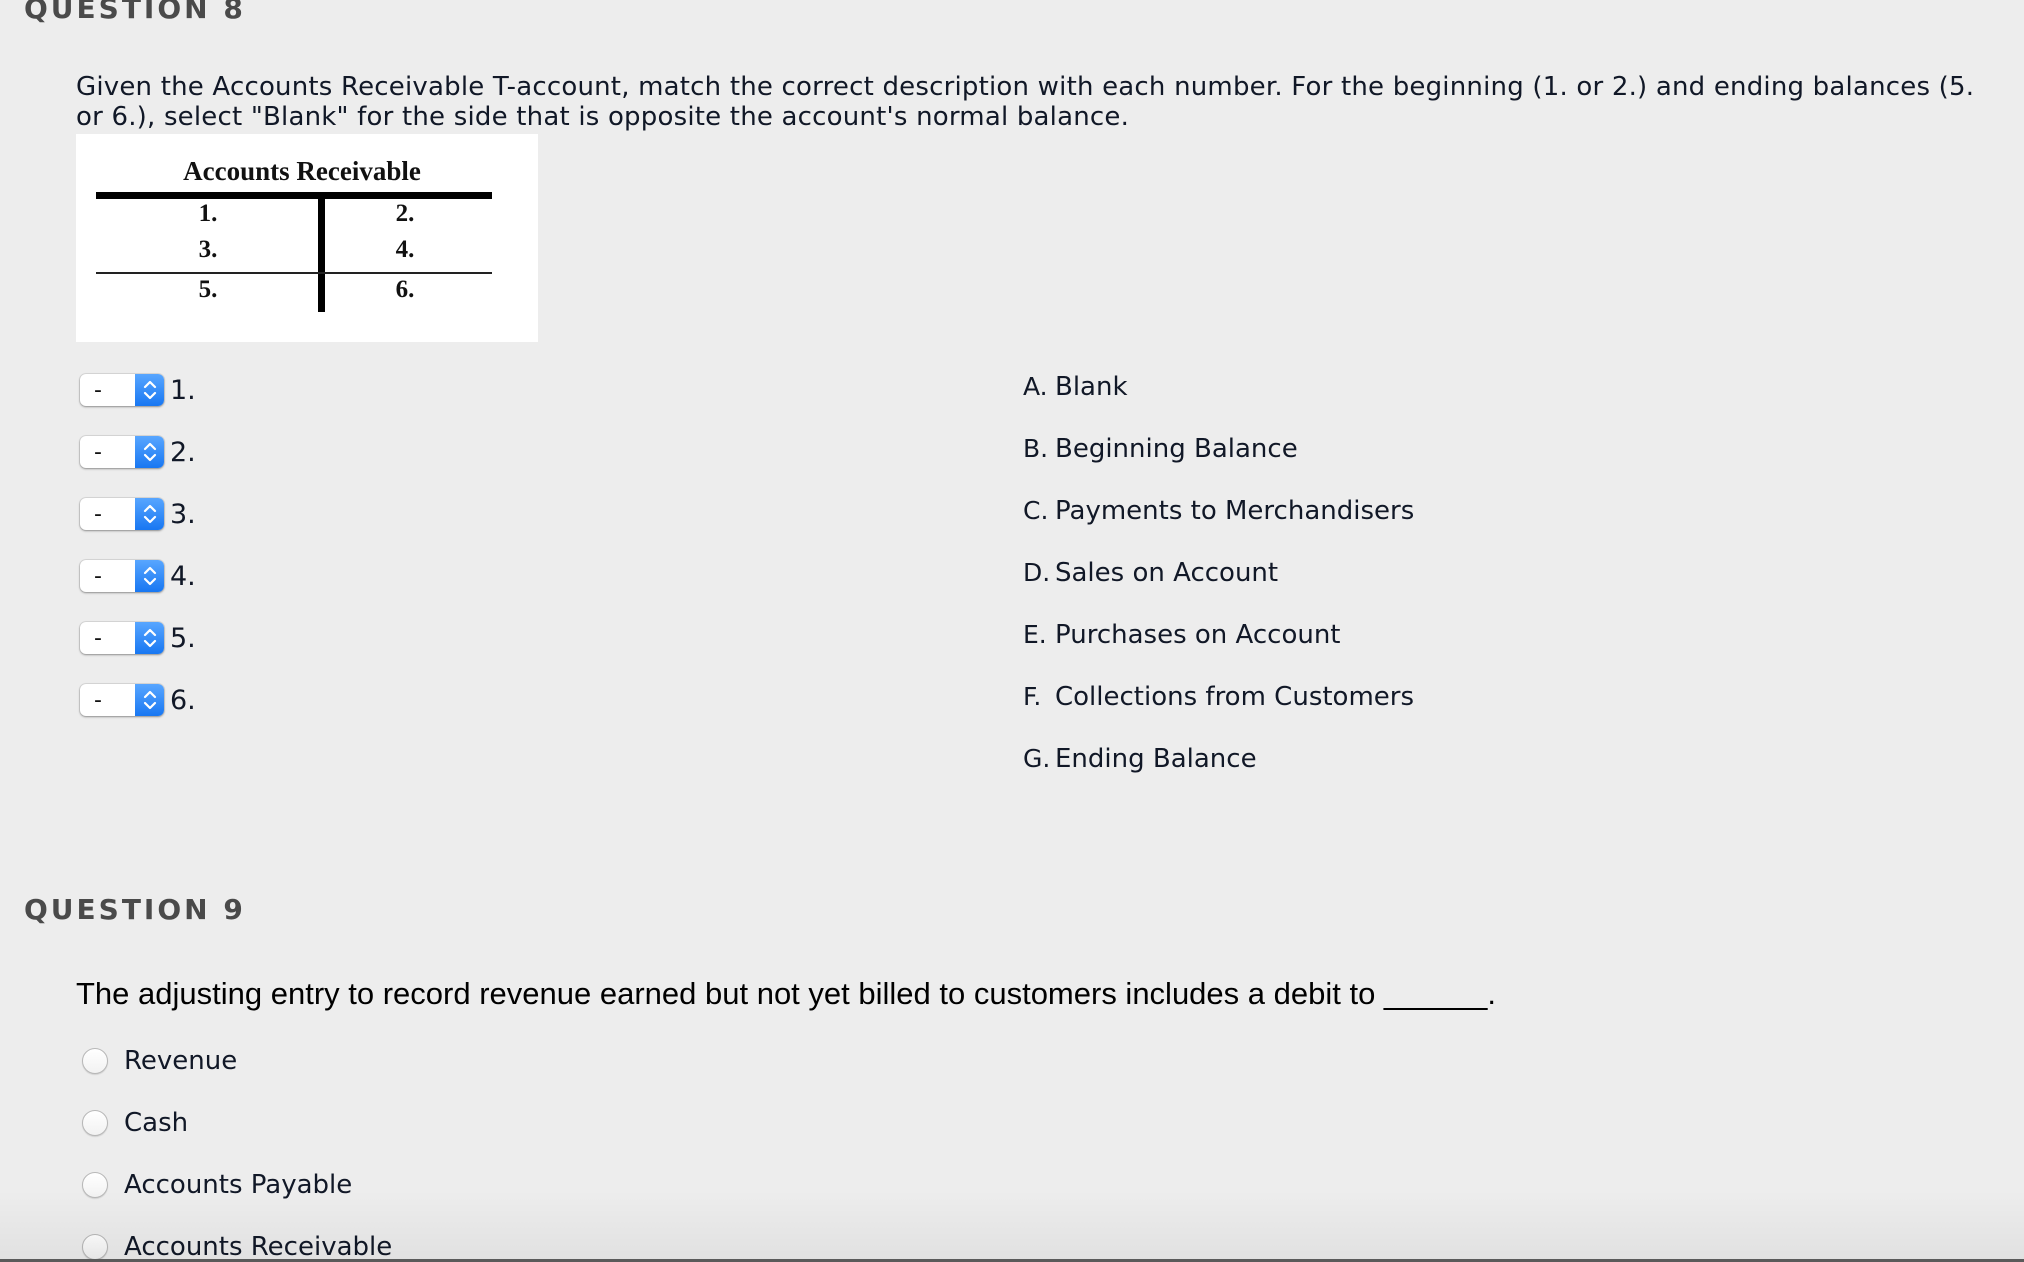 The height and width of the screenshot is (1262, 2024). I want to click on match-row-1: - 1., so click(138, 390).